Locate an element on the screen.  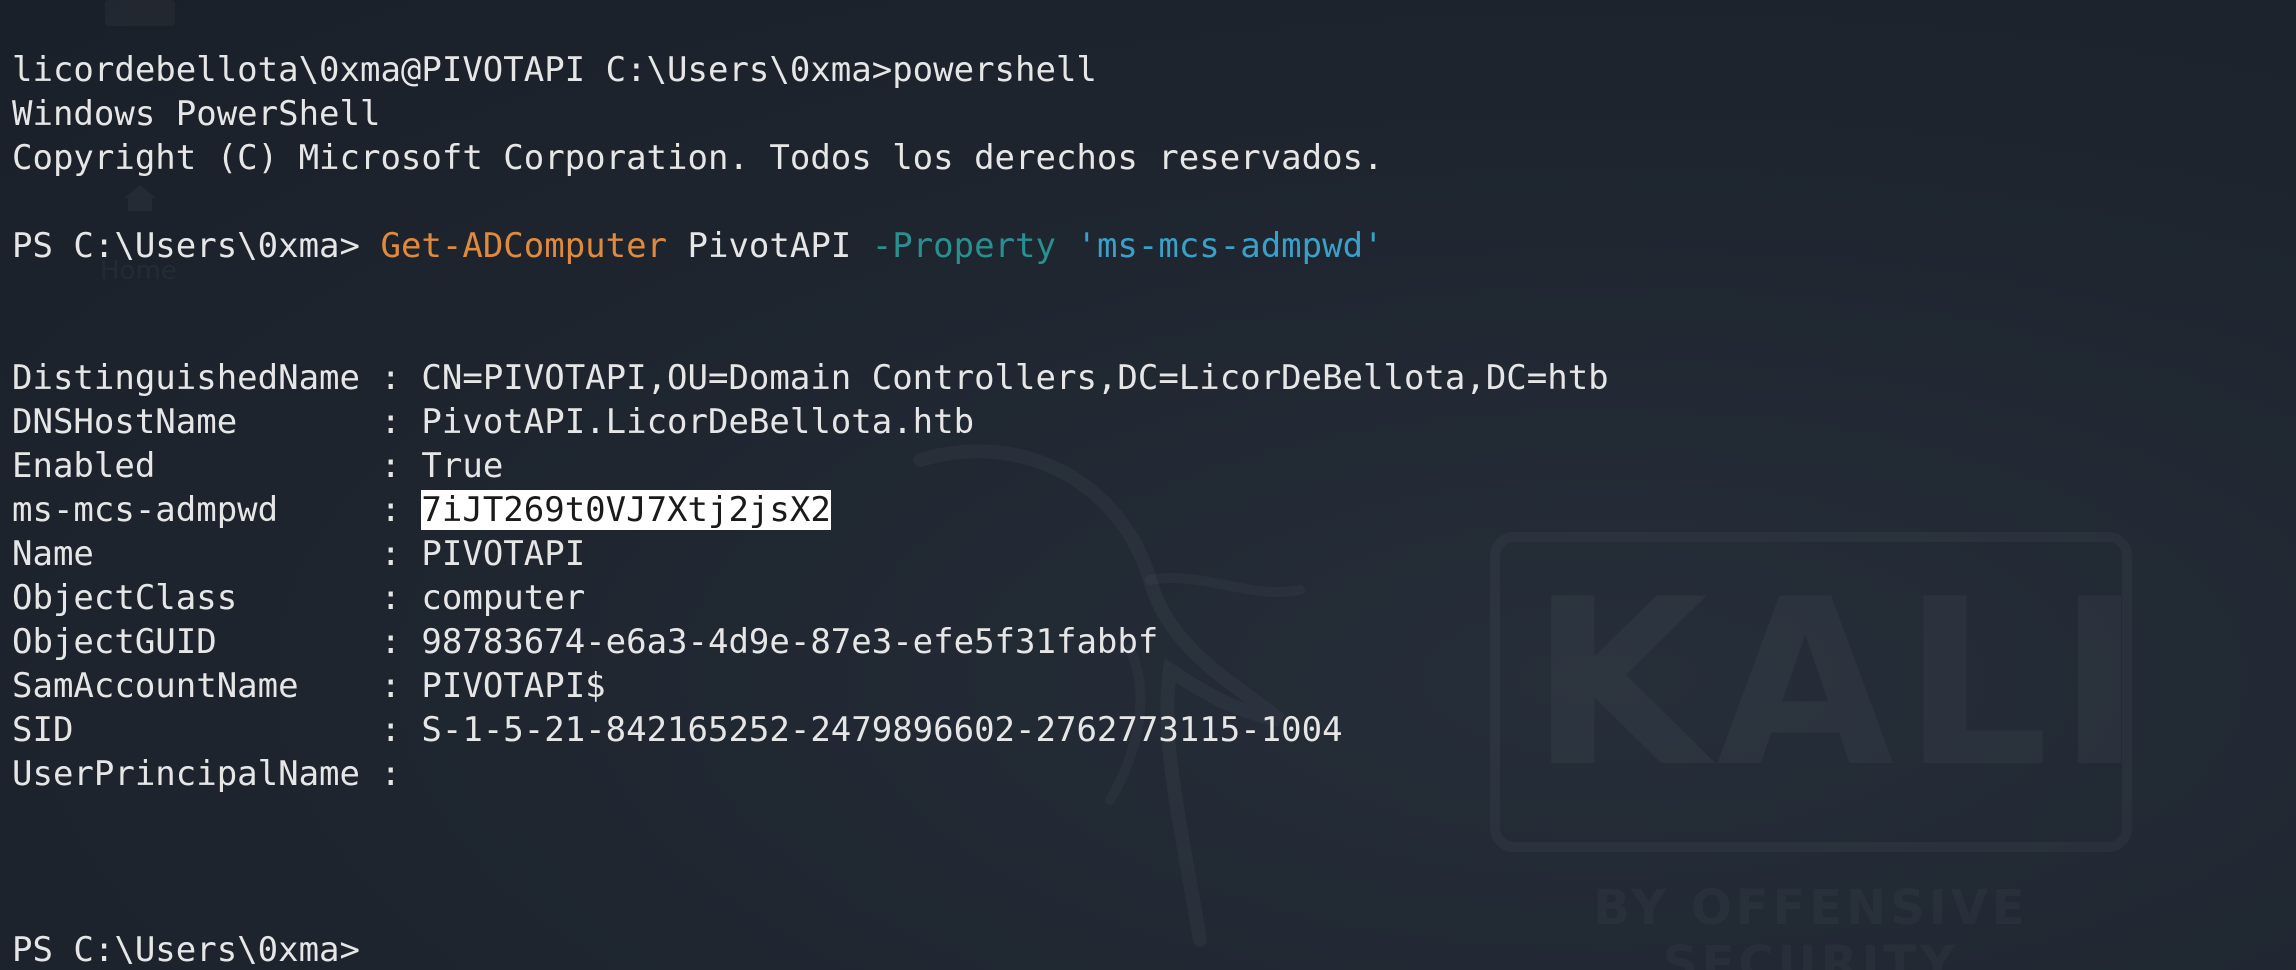
property-row: Enabled : True is located at coordinates (810, 466).